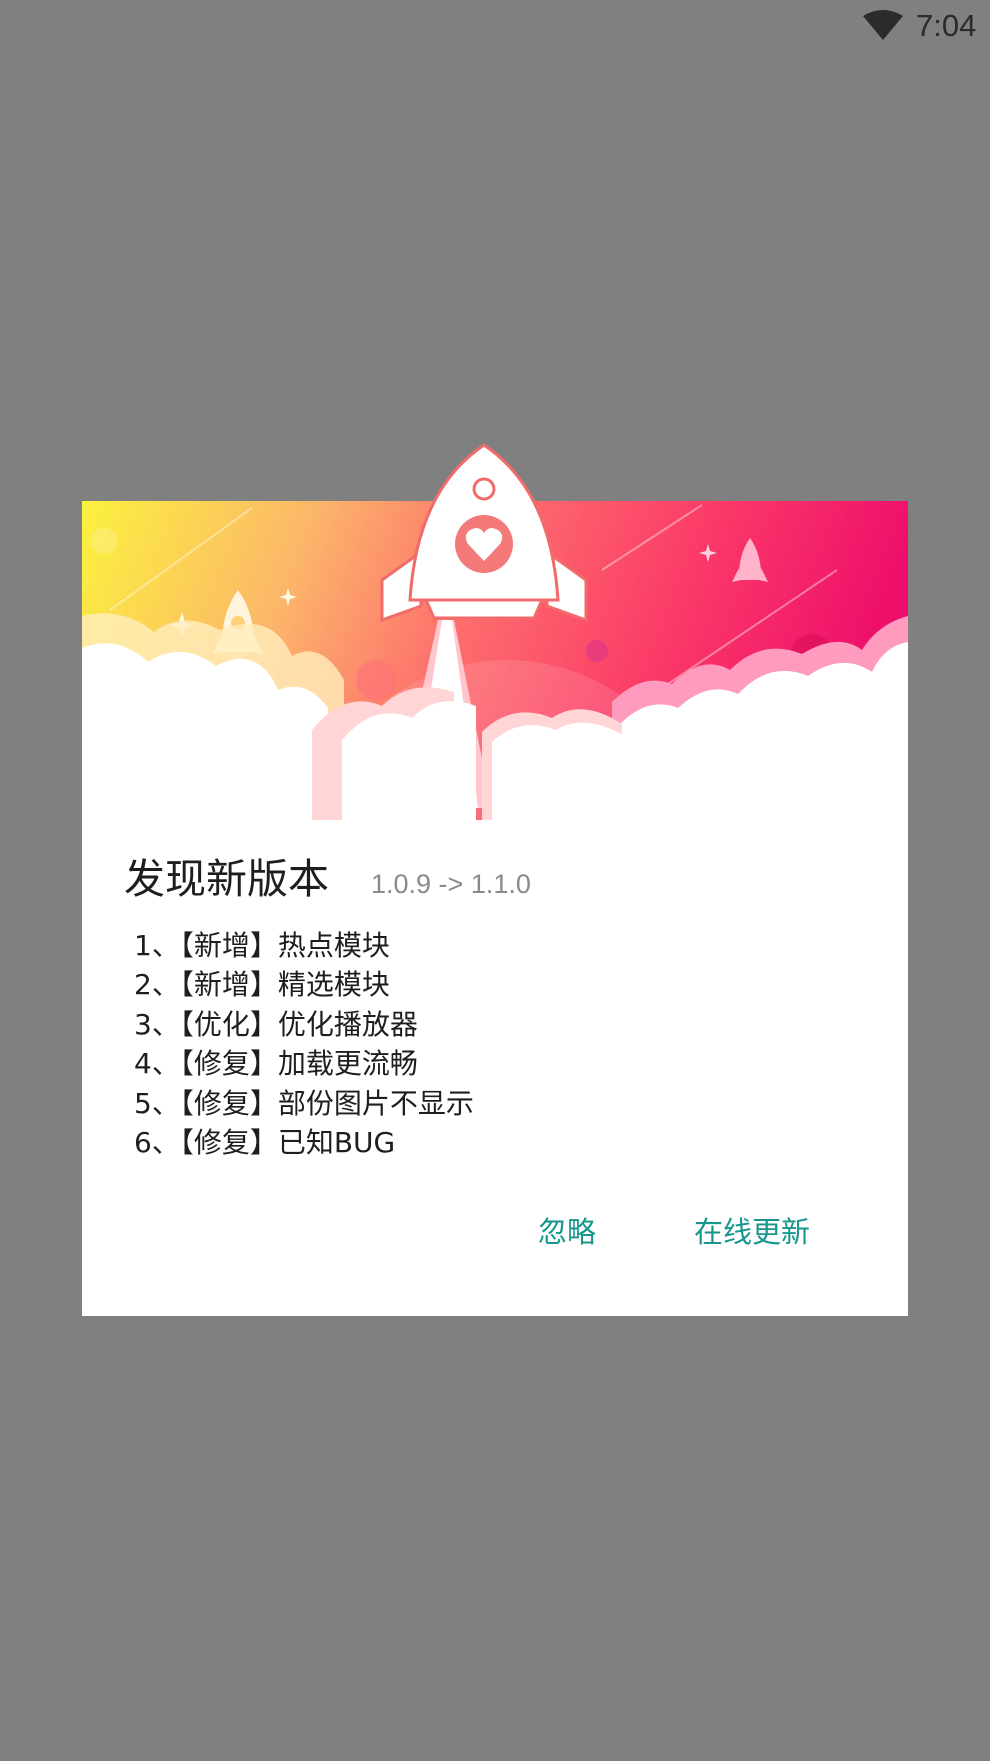 The width and height of the screenshot is (990, 1761). I want to click on changelog-item: 5、【修复】部份图片不显示, so click(304, 1103).